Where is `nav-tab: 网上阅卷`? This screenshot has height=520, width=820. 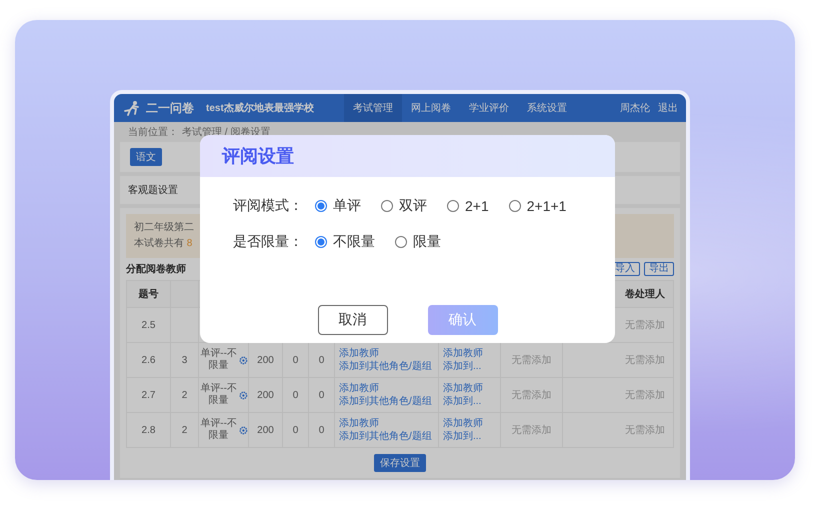
nav-tab: 网上阅卷 is located at coordinates (431, 108).